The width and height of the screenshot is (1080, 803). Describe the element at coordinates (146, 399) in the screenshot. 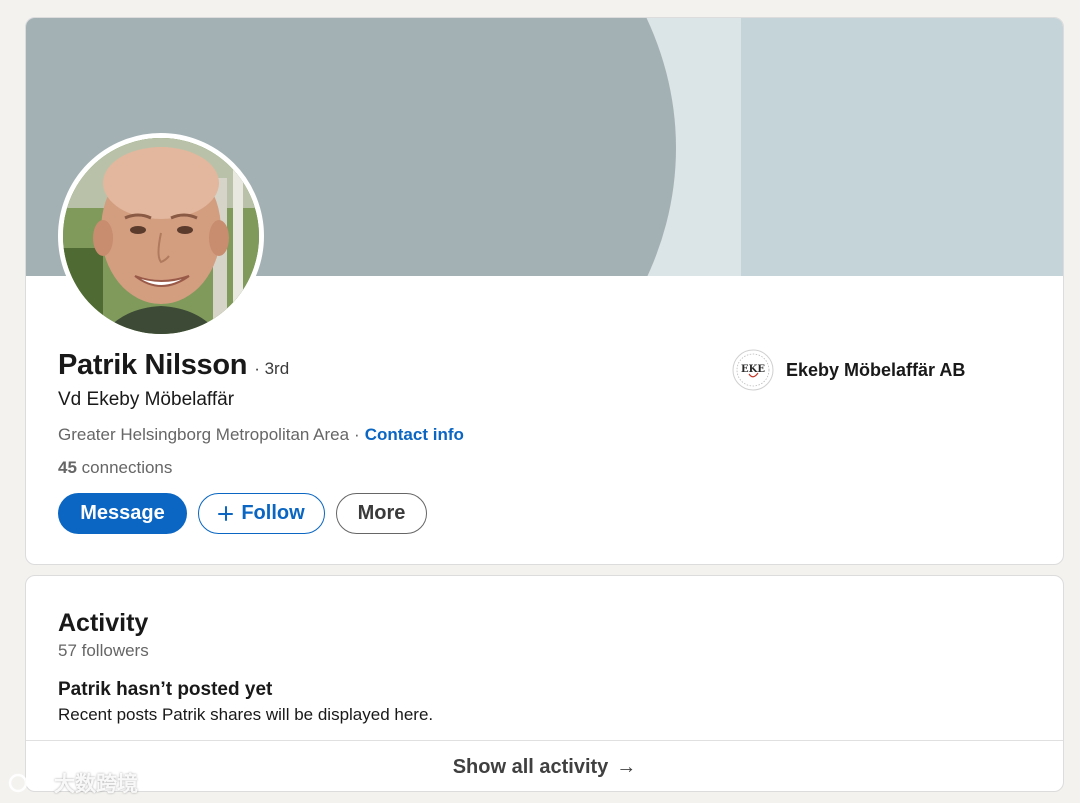

I see `profile-headline: Vd Ekeby Möbelaffär` at that location.